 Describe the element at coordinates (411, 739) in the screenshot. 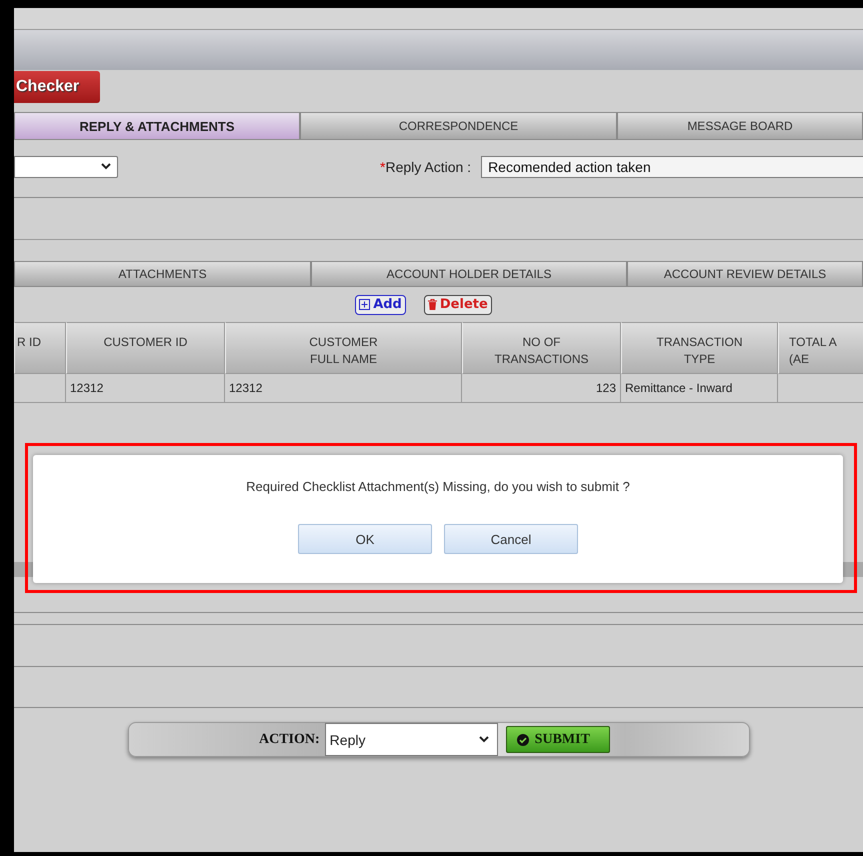

I see `action-dropdown: Reply` at that location.